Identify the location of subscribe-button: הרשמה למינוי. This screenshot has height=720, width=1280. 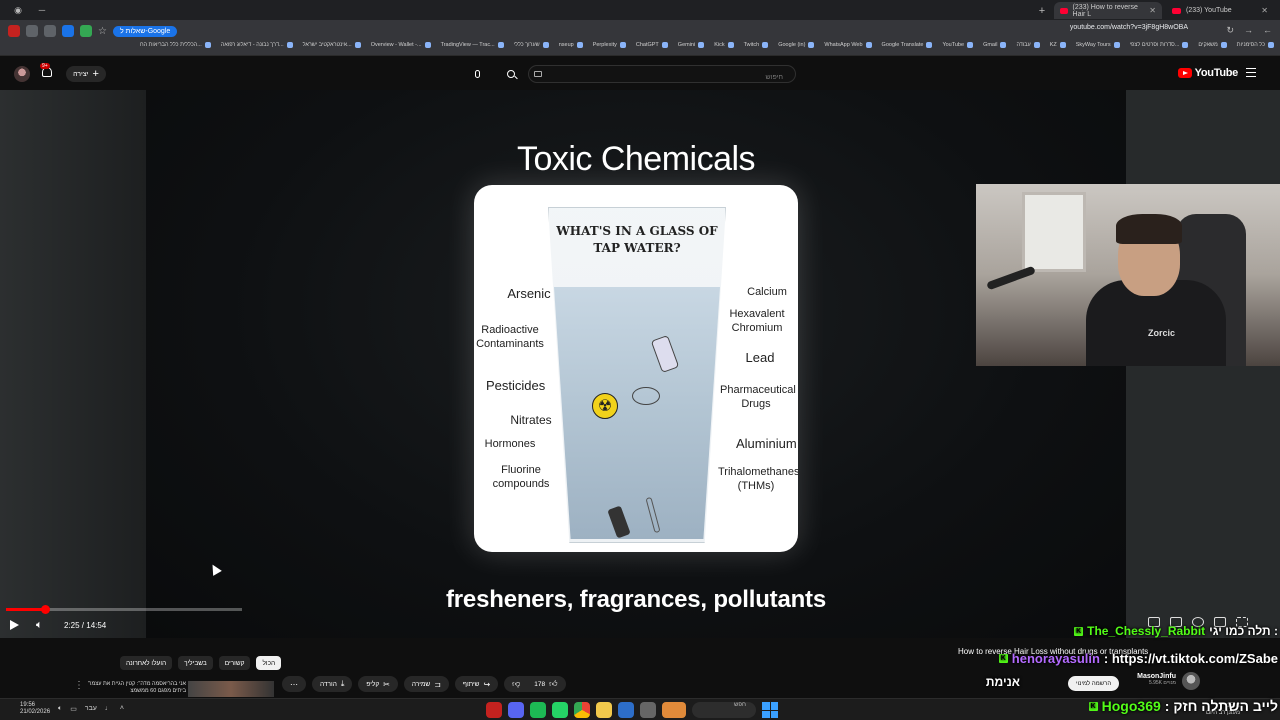
(1094, 683).